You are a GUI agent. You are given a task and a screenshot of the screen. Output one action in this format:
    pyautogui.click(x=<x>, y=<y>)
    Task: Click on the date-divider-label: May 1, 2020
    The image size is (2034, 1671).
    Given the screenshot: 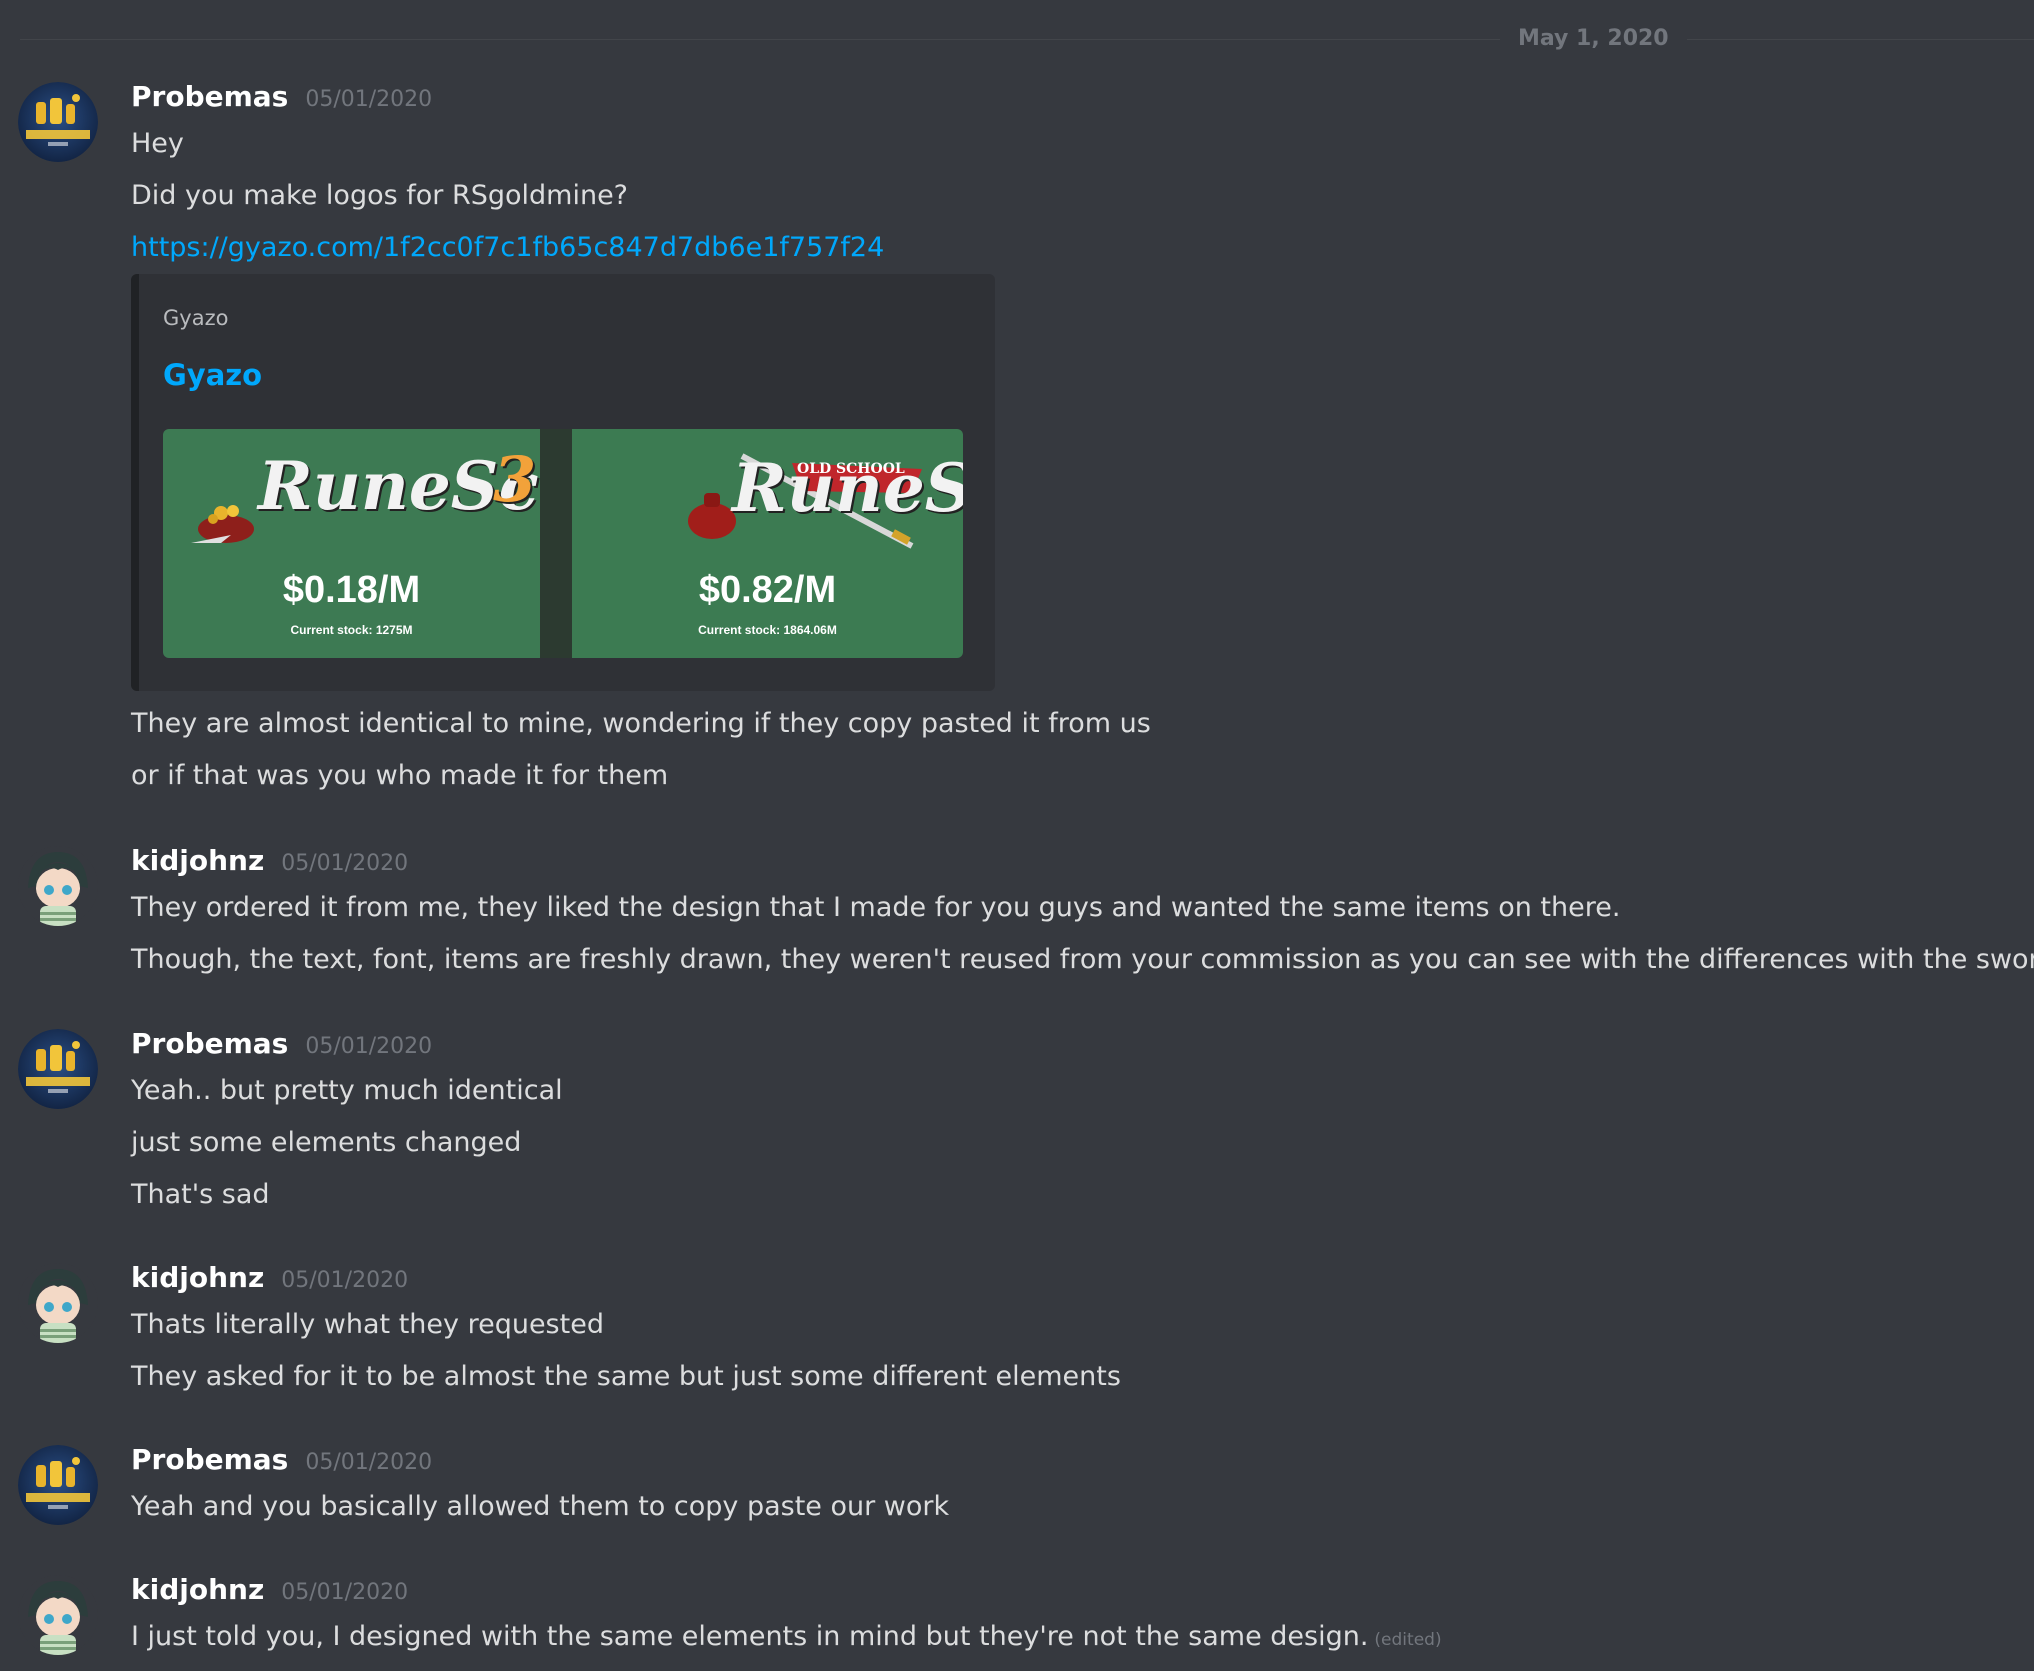 What is the action you would take?
    pyautogui.click(x=1593, y=39)
    